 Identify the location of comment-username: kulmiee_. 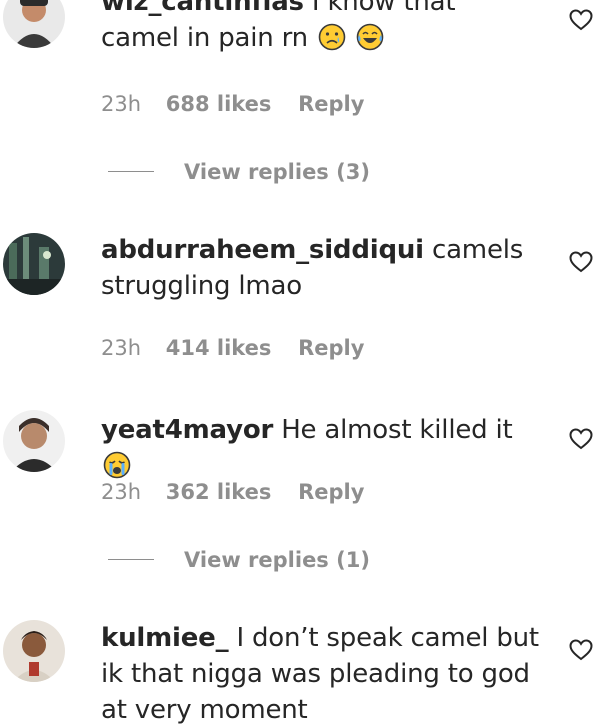
(165, 638).